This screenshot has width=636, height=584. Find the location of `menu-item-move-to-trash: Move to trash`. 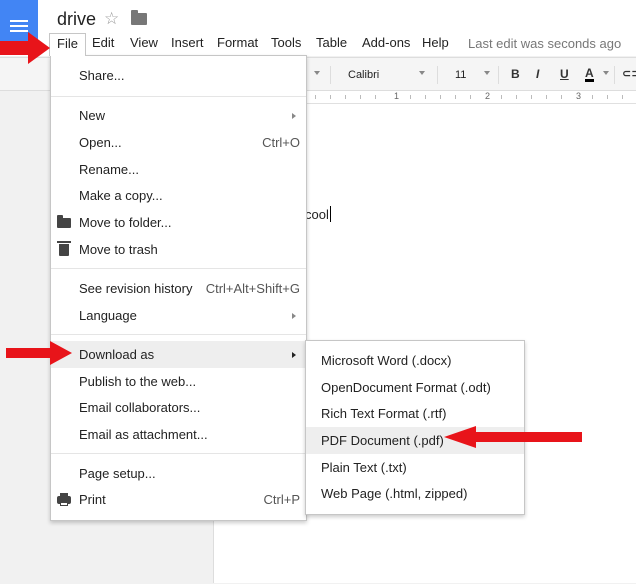

menu-item-move-to-trash: Move to trash is located at coordinates (178, 249).